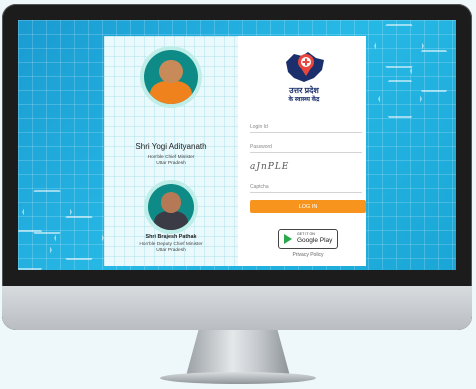 Image resolution: width=476 pixels, height=389 pixels. What do you see at coordinates (171, 146) in the screenshot?
I see `chief-minister-name: Shri Yogi Adityanath` at bounding box center [171, 146].